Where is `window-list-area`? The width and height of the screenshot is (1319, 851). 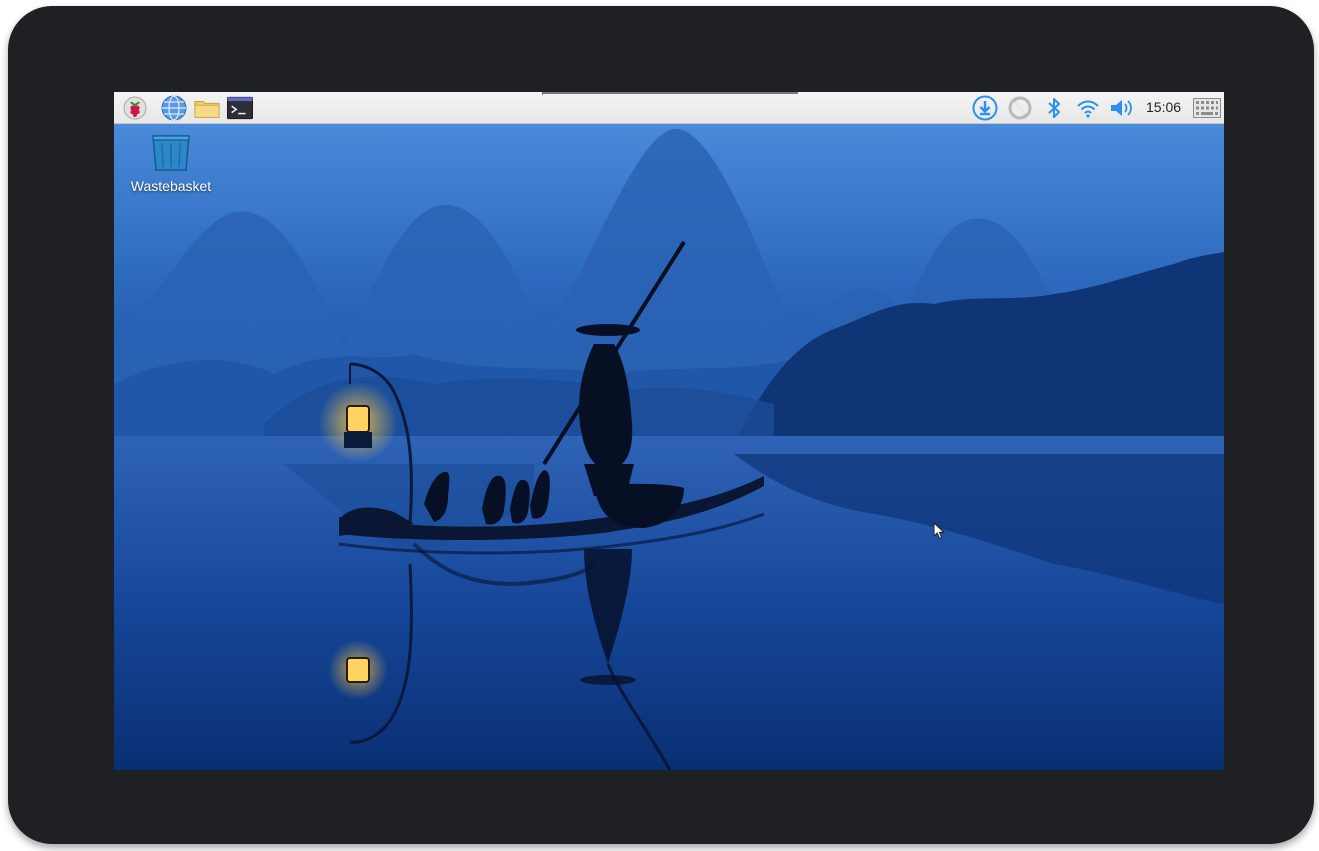 window-list-area is located at coordinates (670, 93).